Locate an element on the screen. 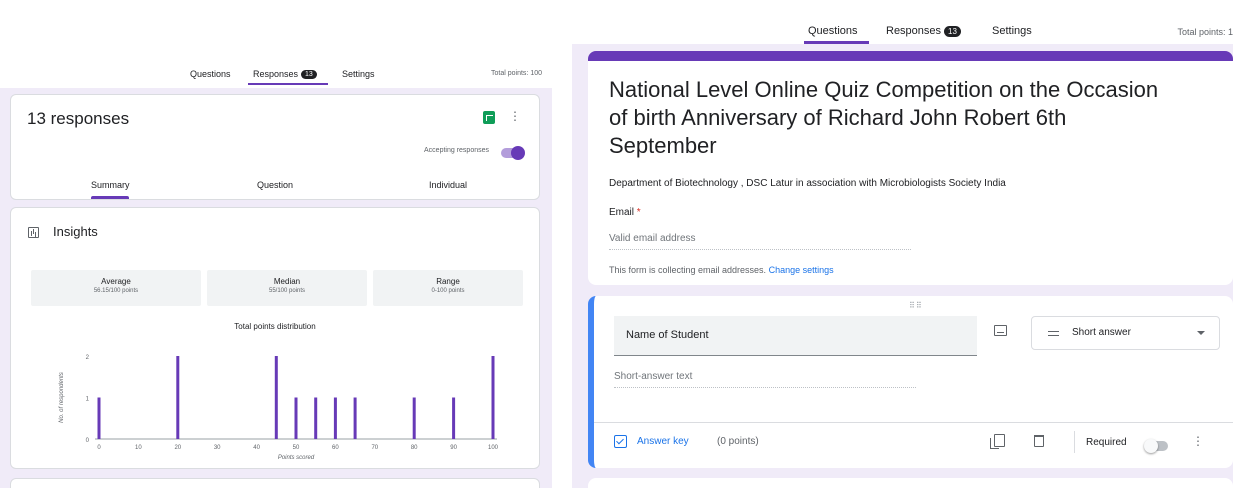 The width and height of the screenshot is (1233, 488). required-toggle is located at coordinates (1156, 446).